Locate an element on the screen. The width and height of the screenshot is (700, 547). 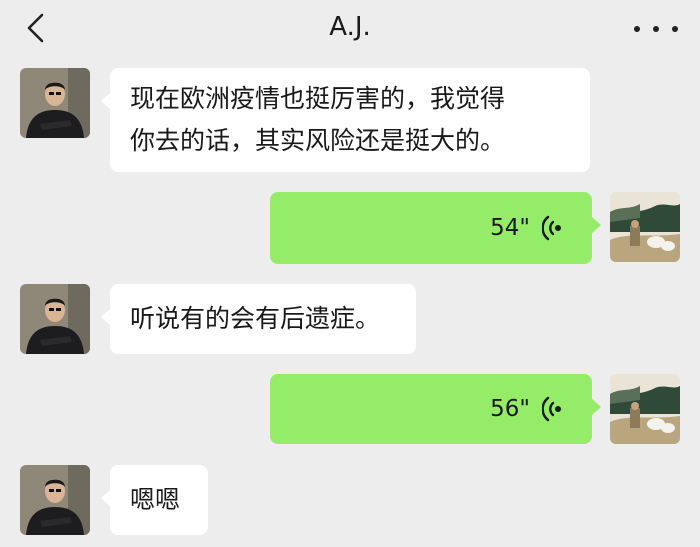
voice-duration: 54" is located at coordinates (510, 228).